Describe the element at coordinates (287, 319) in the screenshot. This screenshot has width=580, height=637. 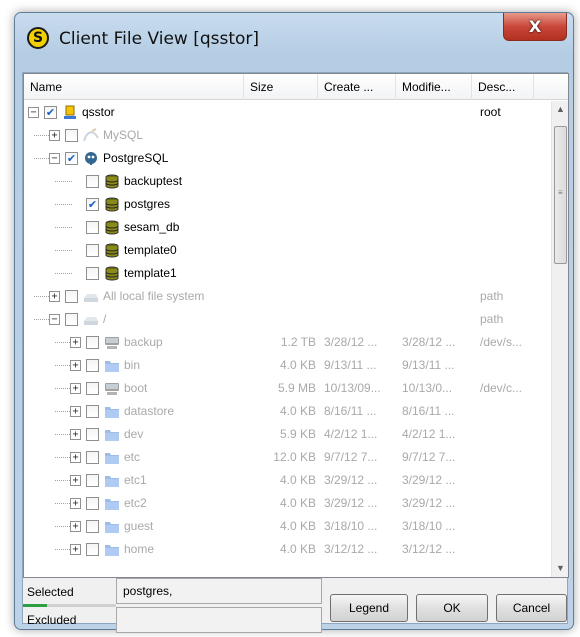
I see `tree-row: − / path` at that location.